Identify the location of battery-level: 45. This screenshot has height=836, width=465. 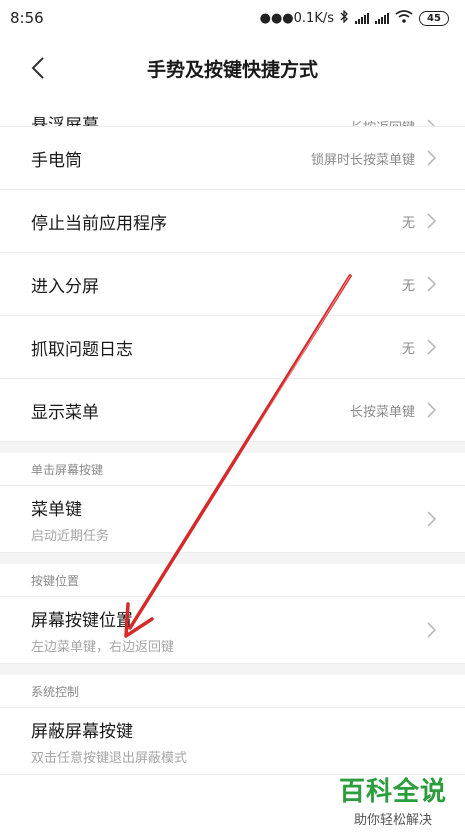
(434, 18).